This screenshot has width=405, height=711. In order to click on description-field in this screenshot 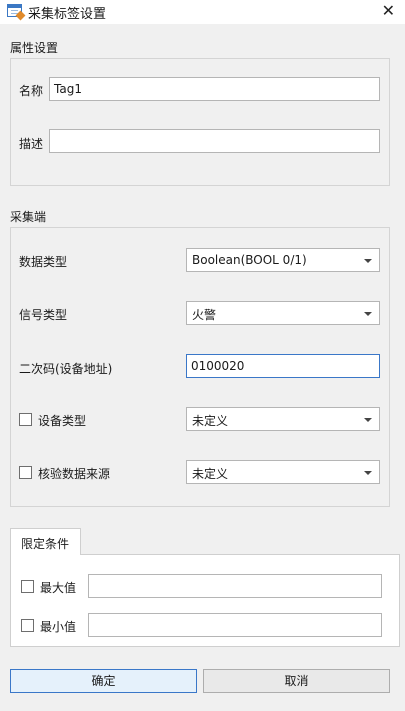, I will do `click(214, 141)`.